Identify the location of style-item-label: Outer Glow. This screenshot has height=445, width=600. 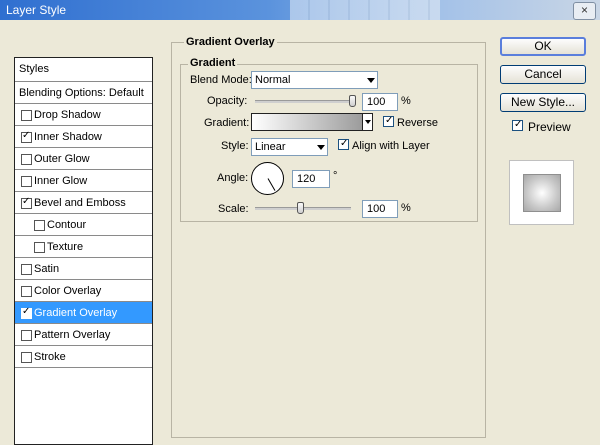
(62, 159).